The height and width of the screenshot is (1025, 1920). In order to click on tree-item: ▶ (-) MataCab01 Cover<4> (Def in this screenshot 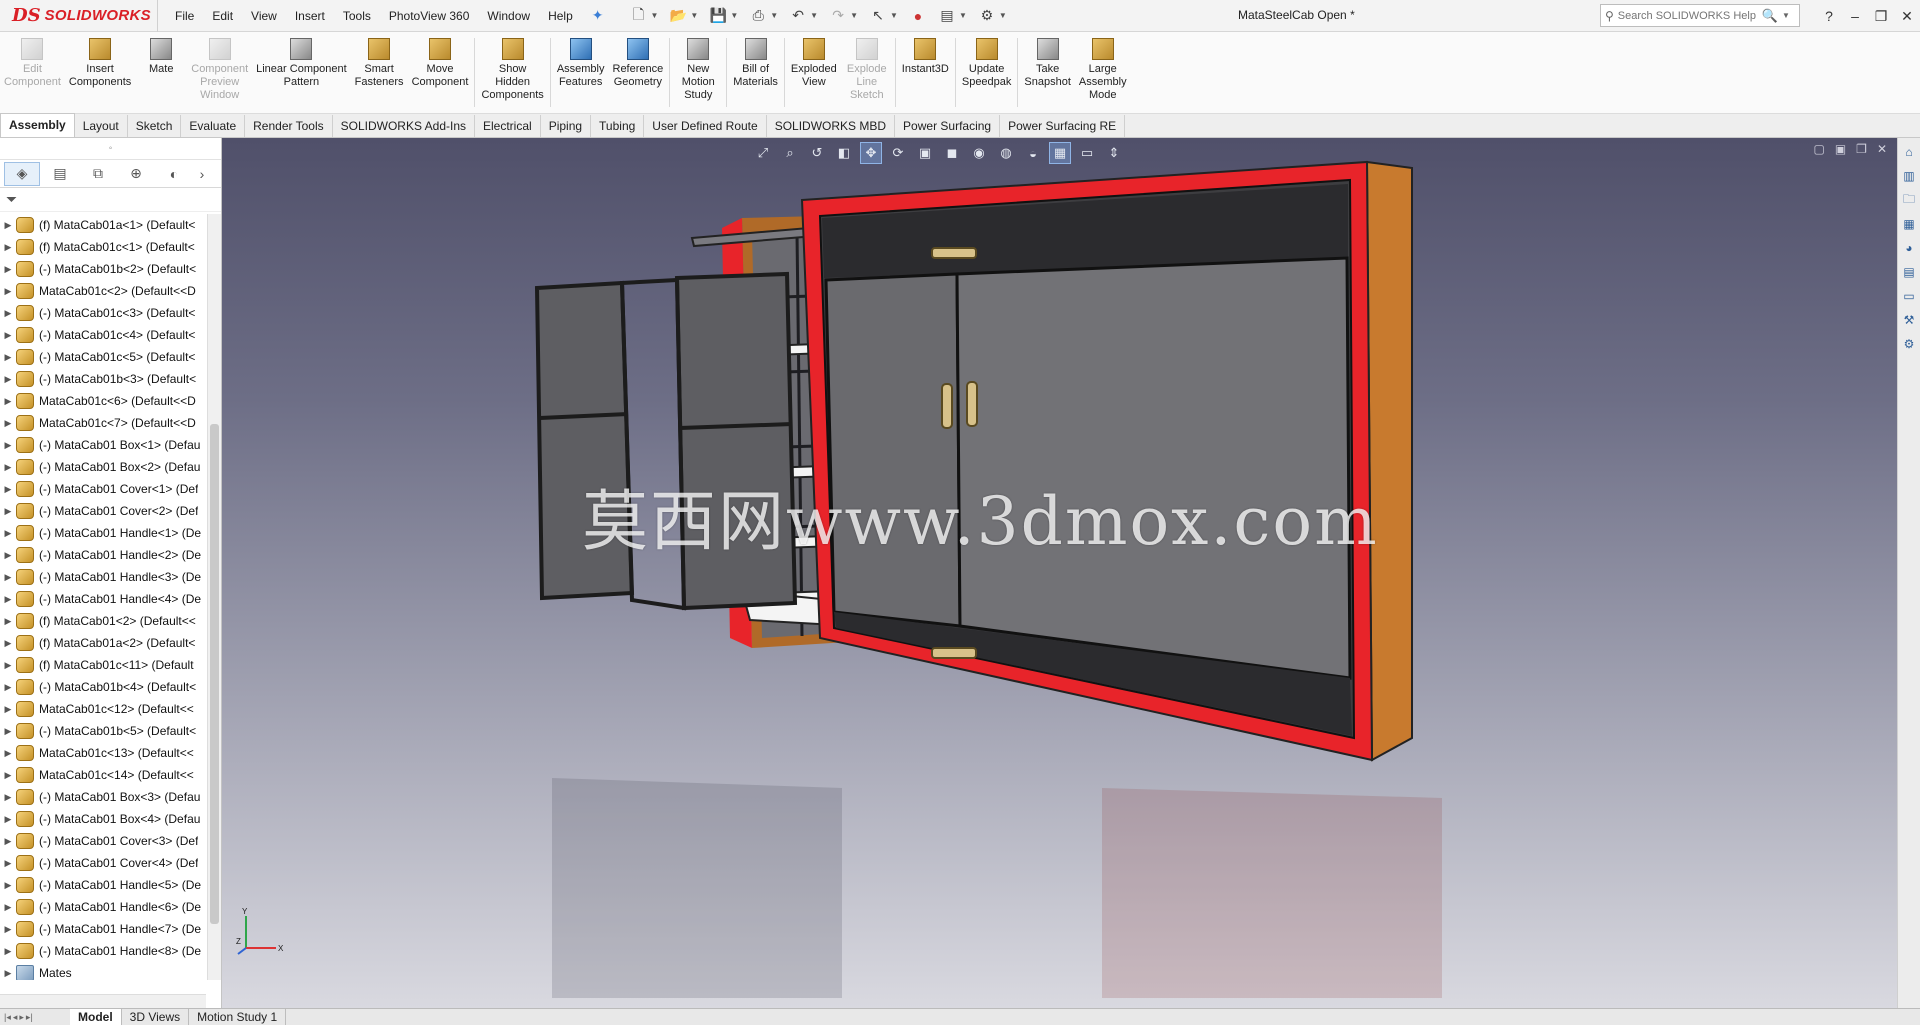, I will do `click(103, 863)`.